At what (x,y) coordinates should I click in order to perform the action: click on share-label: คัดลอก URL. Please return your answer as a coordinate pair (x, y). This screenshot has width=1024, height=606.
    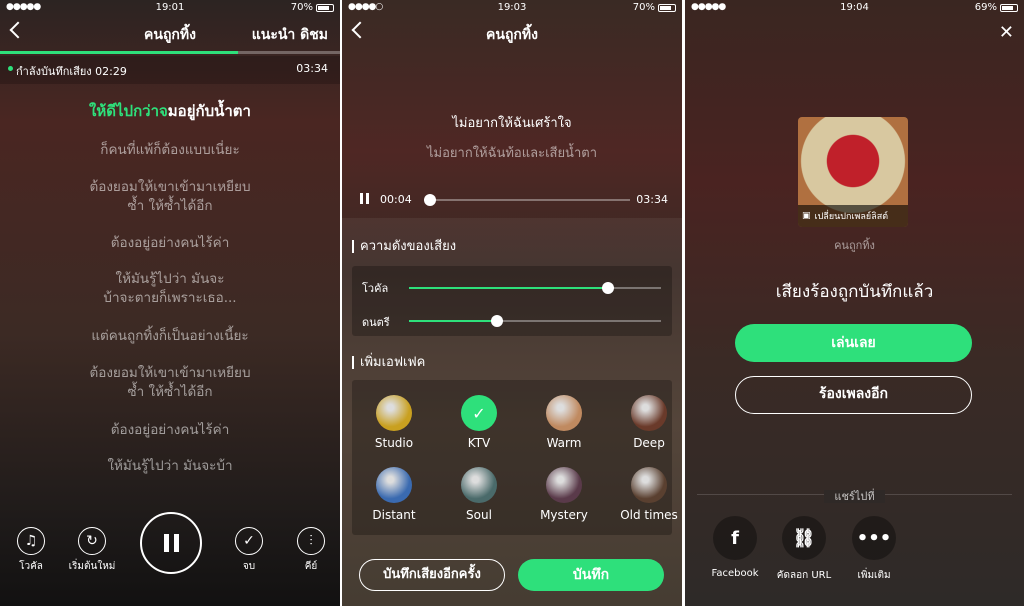
    Looking at the image, I should click on (804, 575).